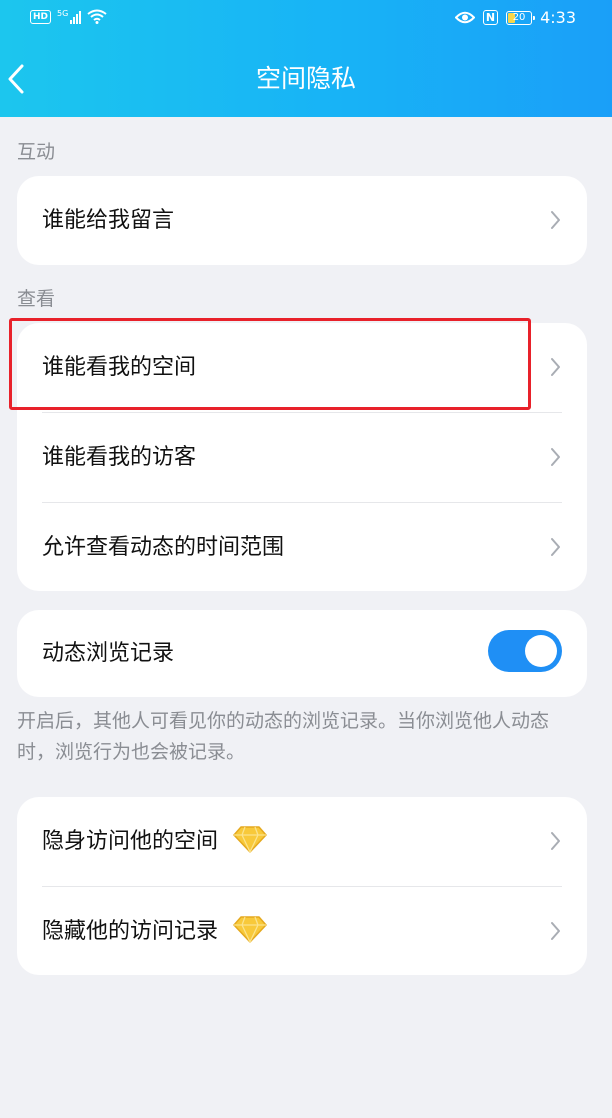  Describe the element at coordinates (108, 220) in the screenshot. I see `row-label: 谁能给我留言` at that location.